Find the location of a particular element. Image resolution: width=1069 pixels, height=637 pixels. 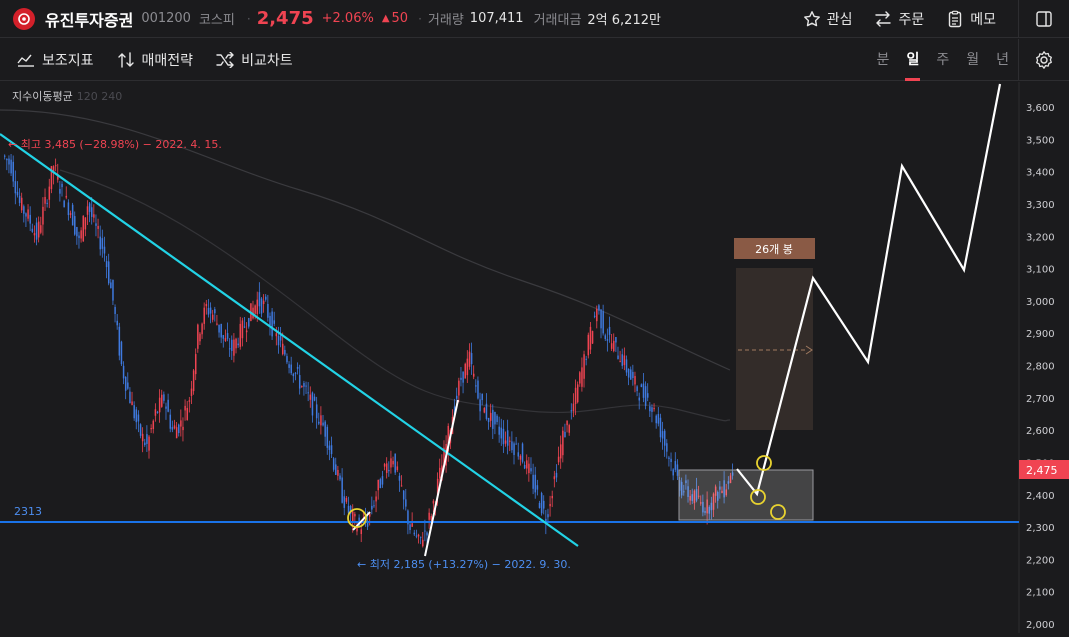

chart-settings-button is located at coordinates (1043, 60).